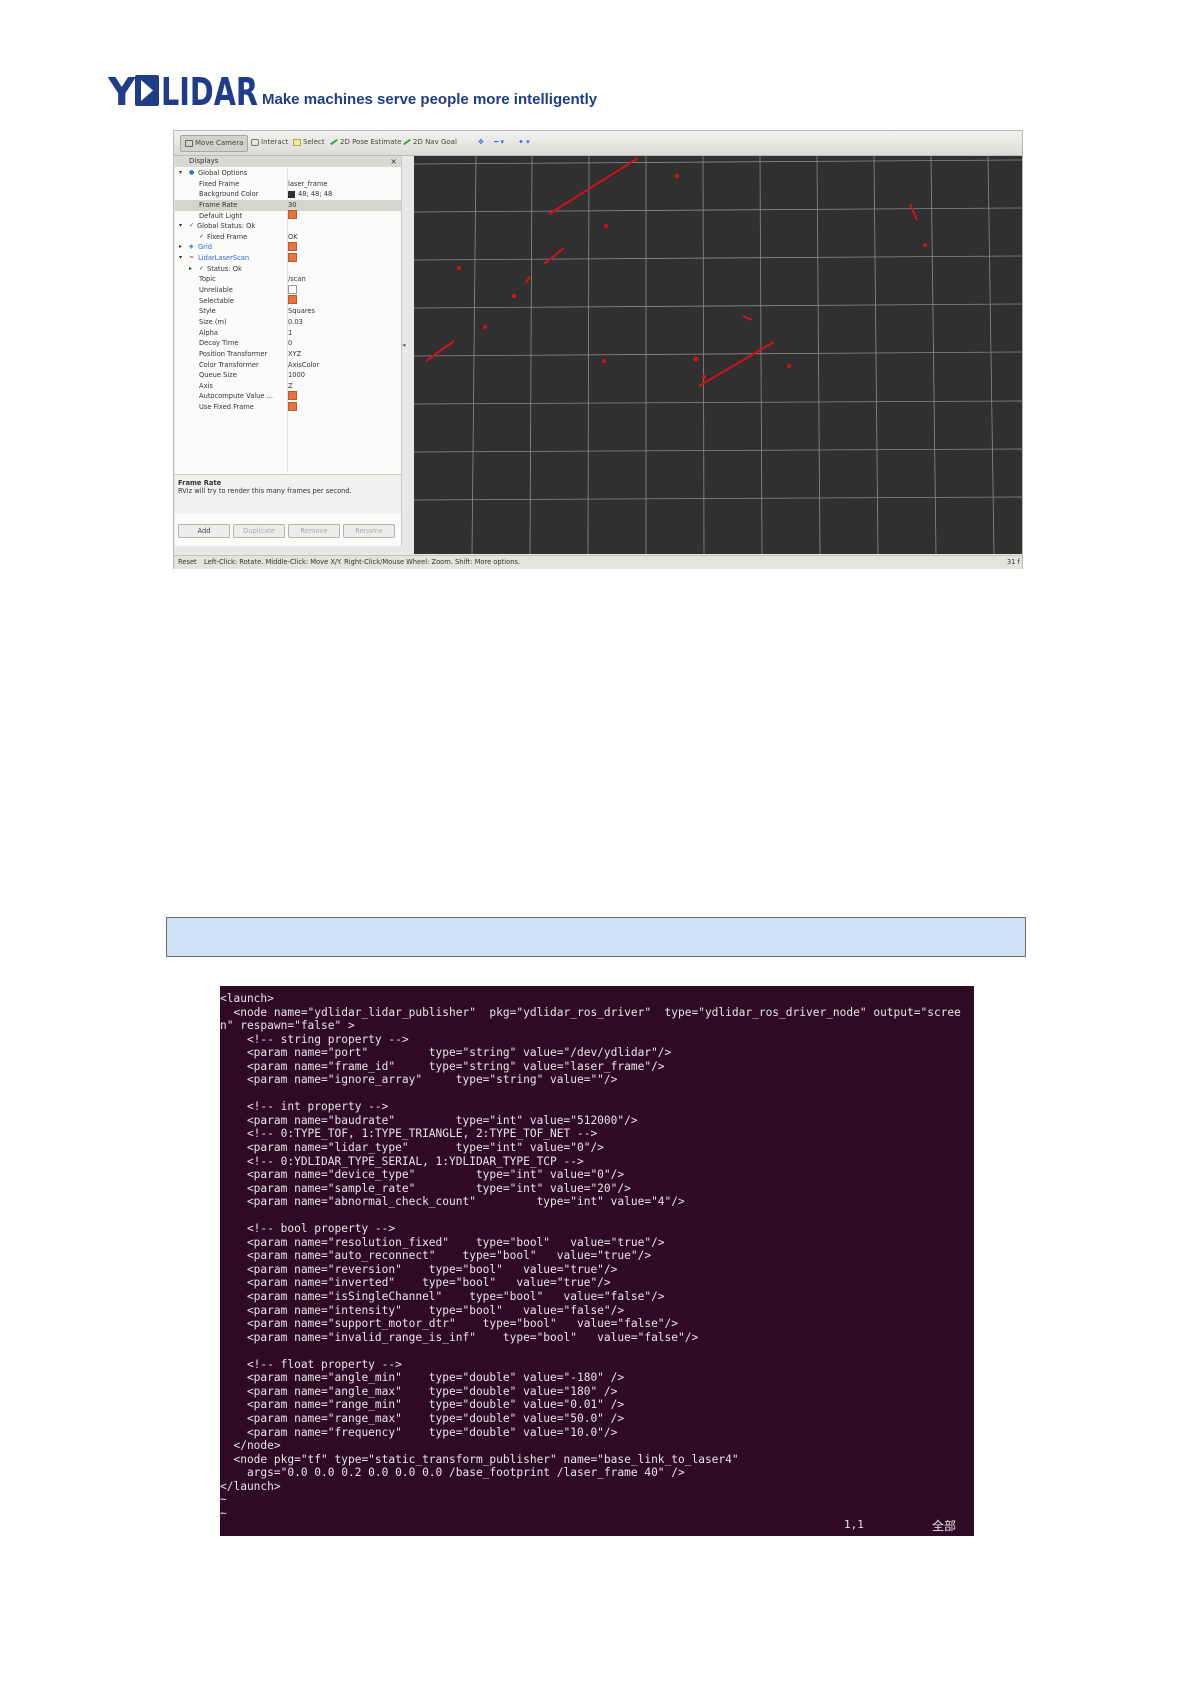 This screenshot has width=1191, height=1684. What do you see at coordinates (213, 321) in the screenshot?
I see `property-name: Size (m)` at bounding box center [213, 321].